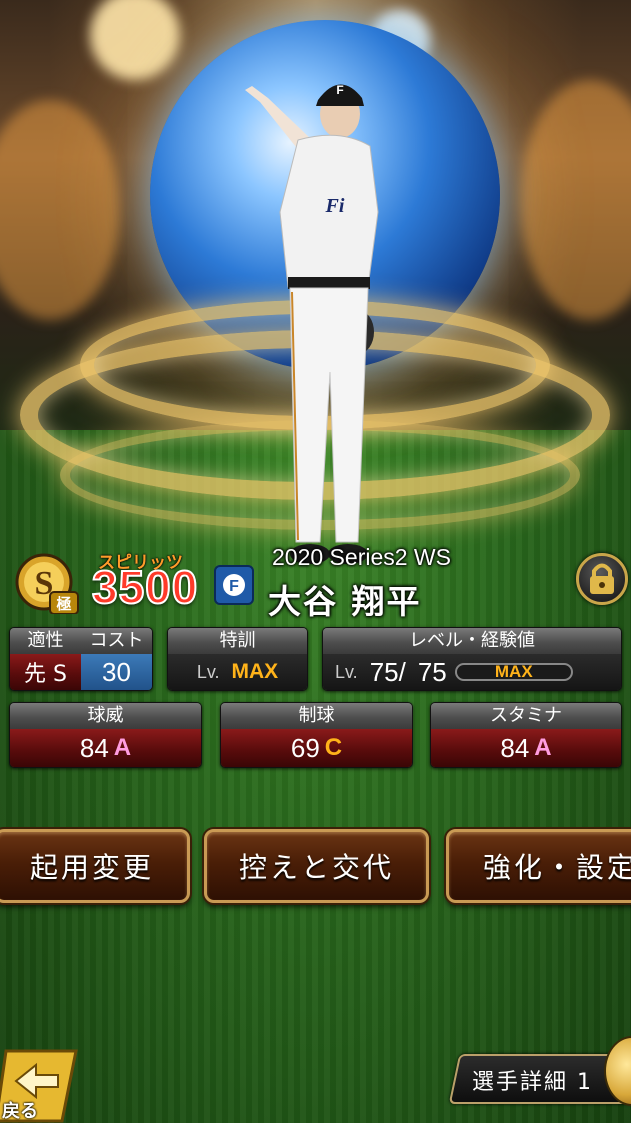  What do you see at coordinates (145, 587) in the screenshot?
I see `spirits-value: 3500` at bounding box center [145, 587].